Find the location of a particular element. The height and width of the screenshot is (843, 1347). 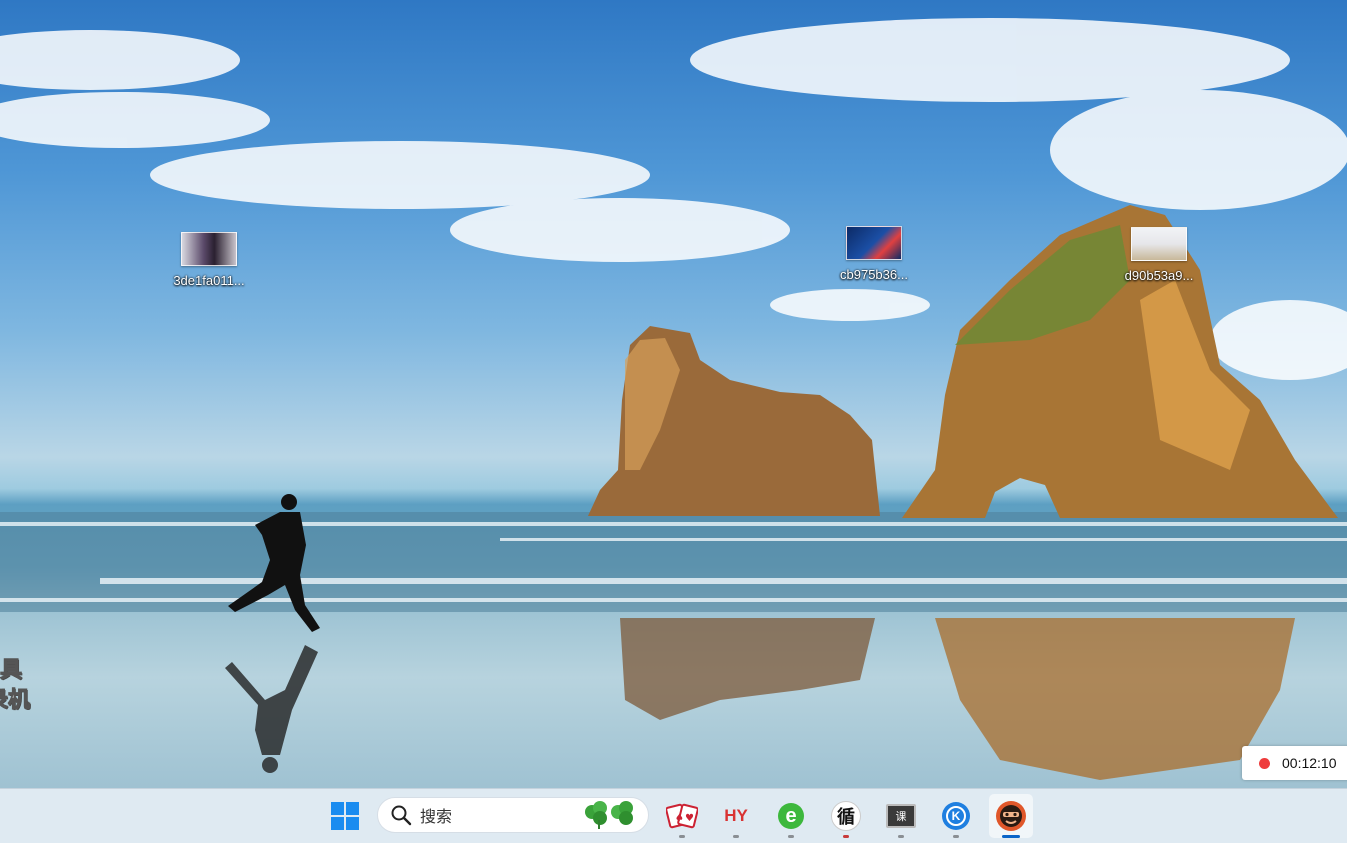

k-glyph: K is located at coordinates (956, 816).